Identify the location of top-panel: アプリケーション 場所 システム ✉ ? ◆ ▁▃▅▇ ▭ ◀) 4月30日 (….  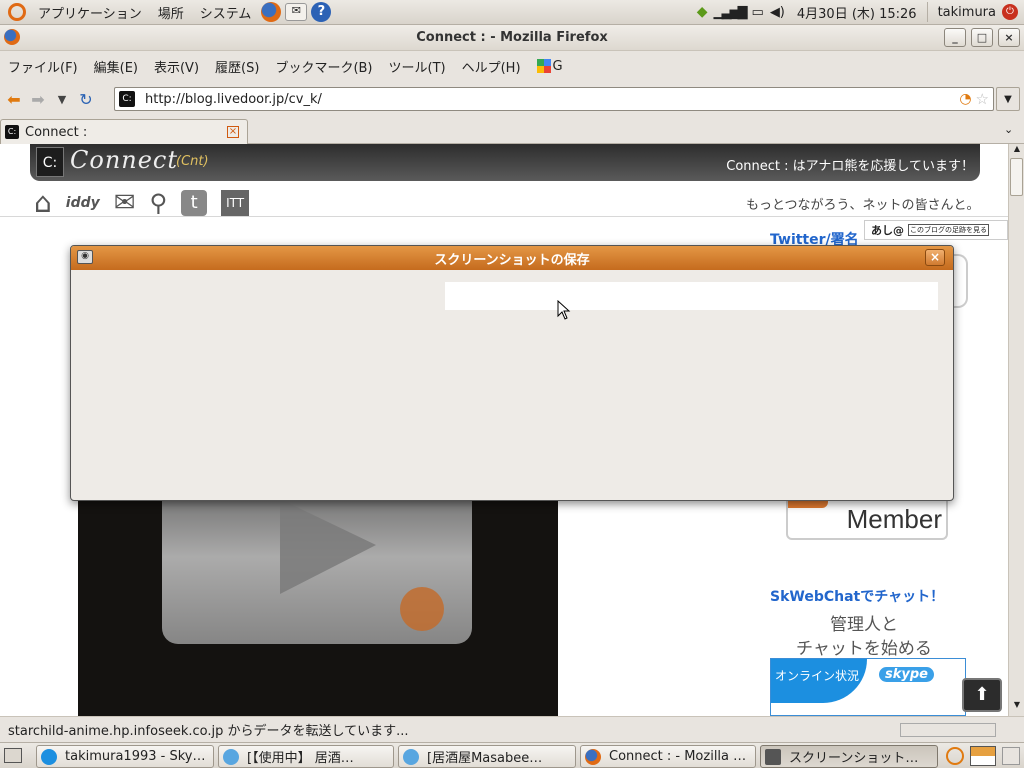
(512, 12).